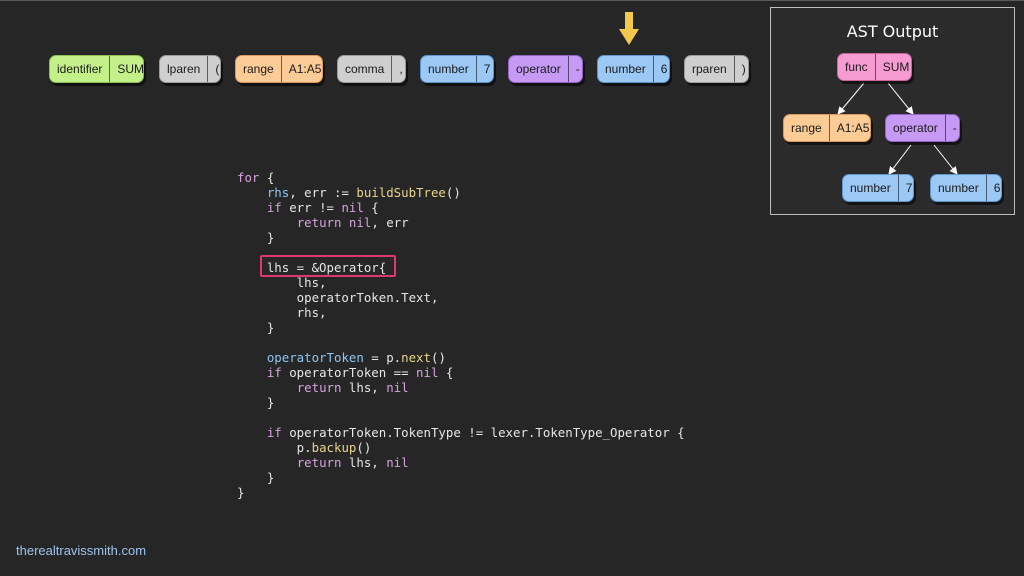  Describe the element at coordinates (743, 69) in the screenshot. I see `token-value: )` at that location.